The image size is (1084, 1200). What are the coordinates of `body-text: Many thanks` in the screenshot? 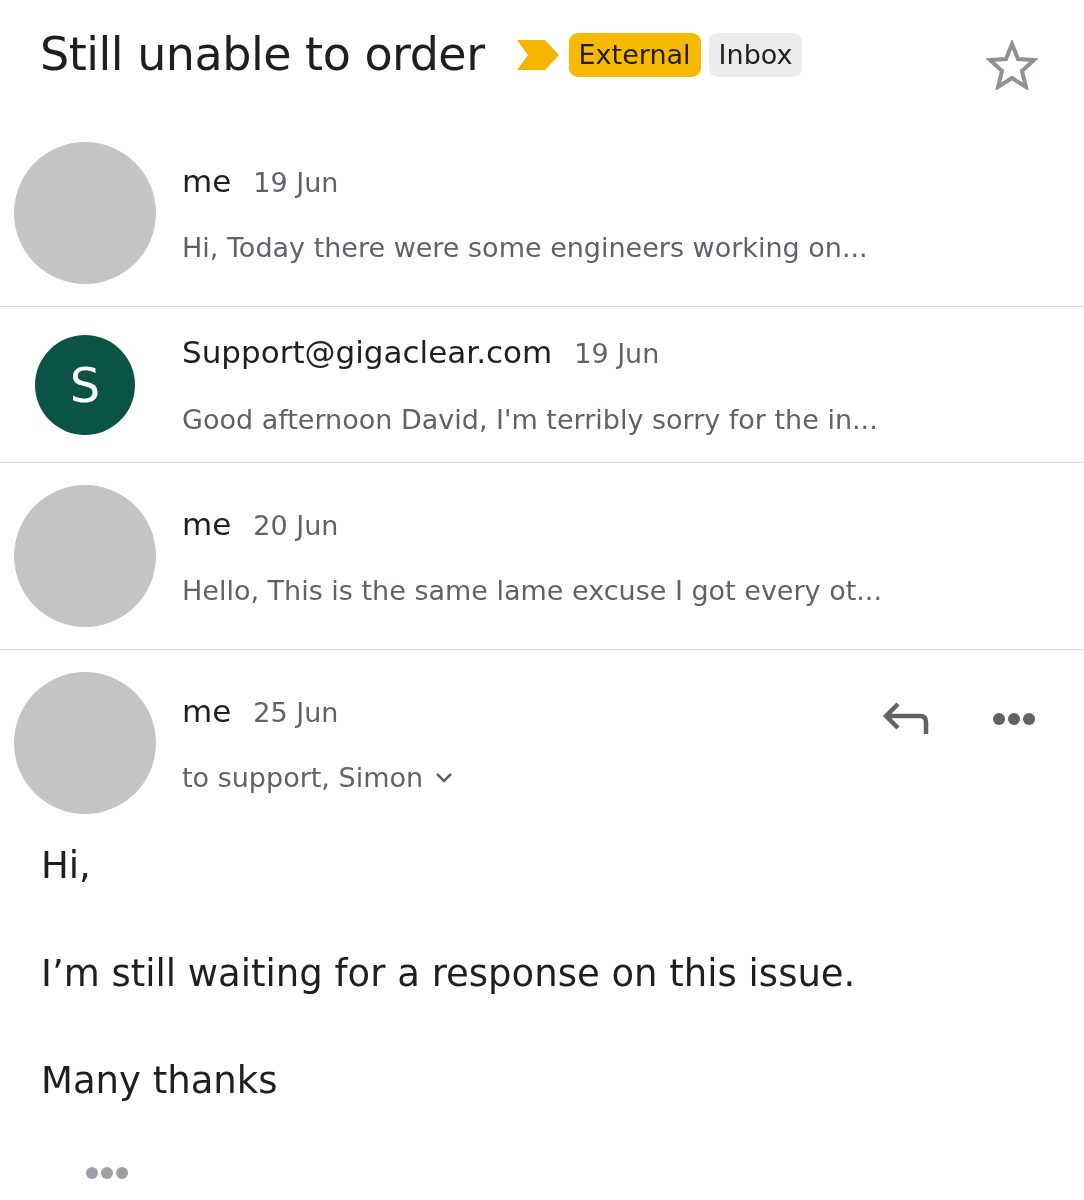 It's located at (160, 1081).